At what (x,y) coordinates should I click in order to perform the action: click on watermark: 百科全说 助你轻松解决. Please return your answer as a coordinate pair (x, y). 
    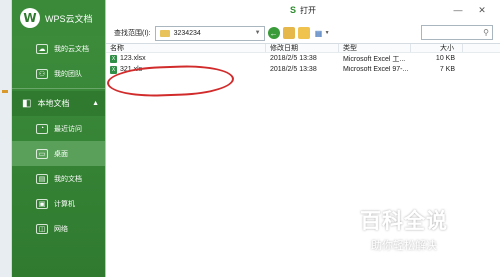
    Looking at the image, I should click on (404, 229).